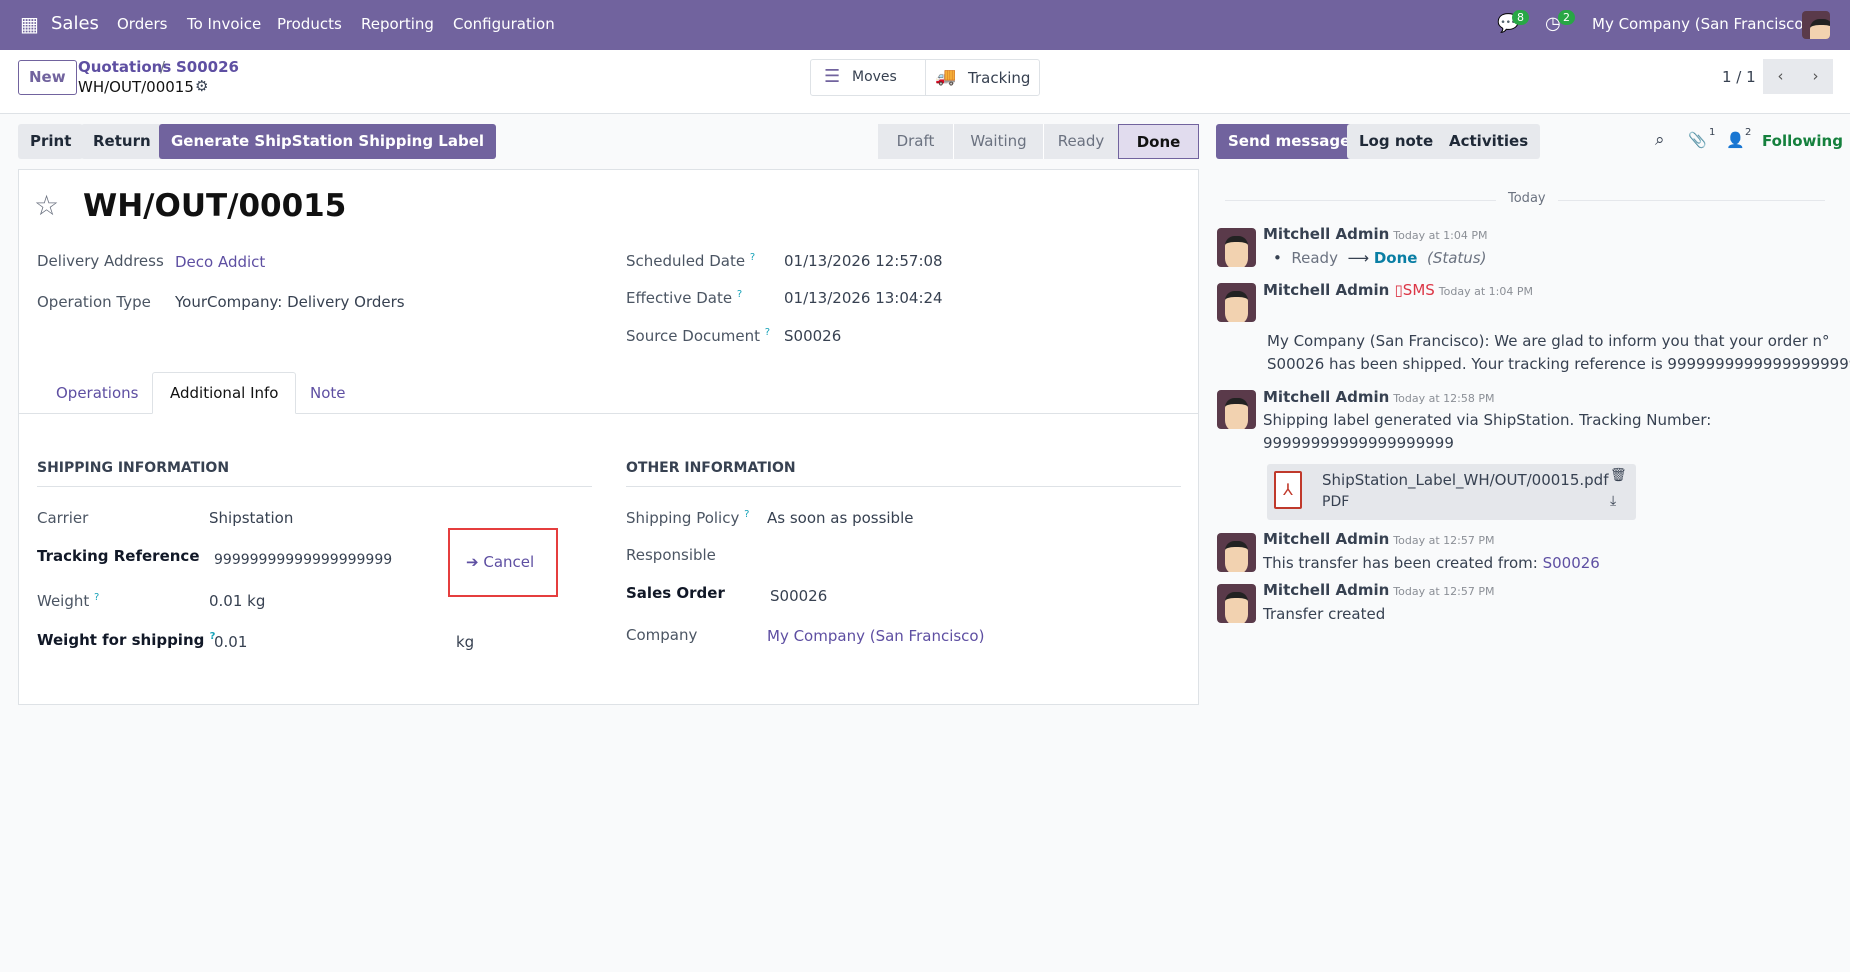  What do you see at coordinates (51, 141) in the screenshot?
I see `print-button: Print` at bounding box center [51, 141].